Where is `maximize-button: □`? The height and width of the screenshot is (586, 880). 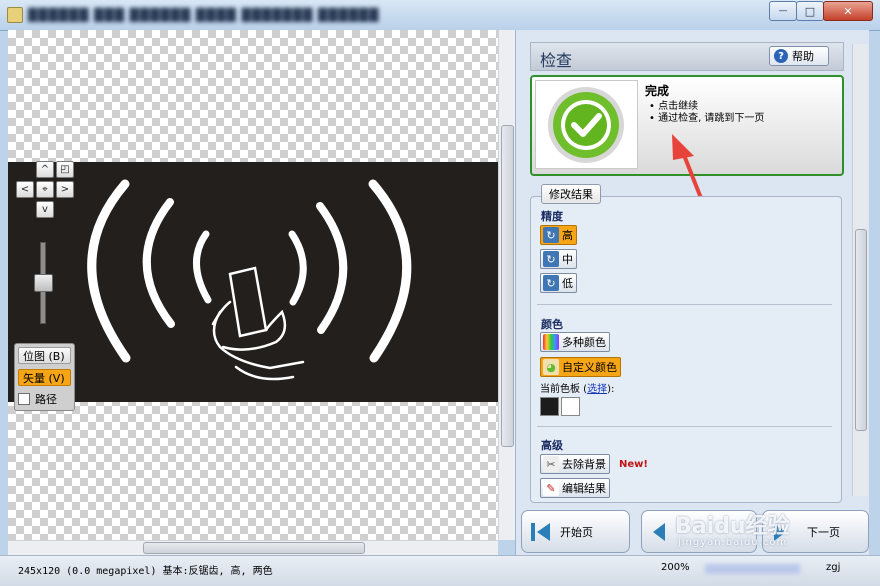 maximize-button: □ is located at coordinates (810, 11).